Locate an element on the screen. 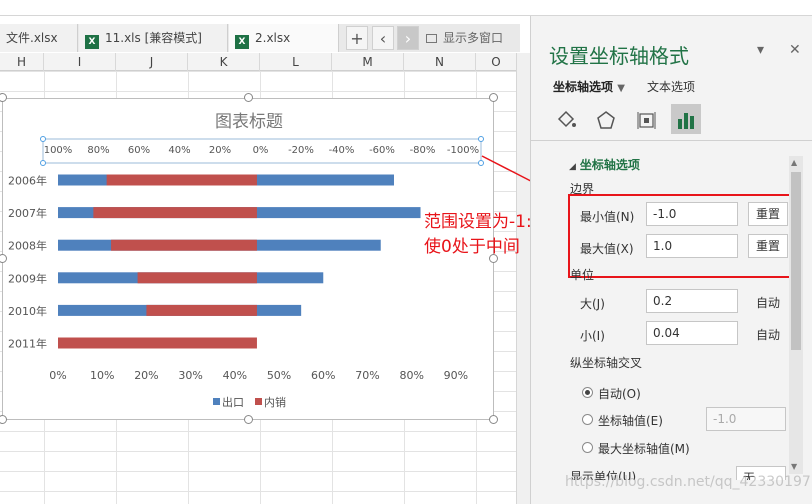  minor-auto-label: 自动 is located at coordinates (768, 334).